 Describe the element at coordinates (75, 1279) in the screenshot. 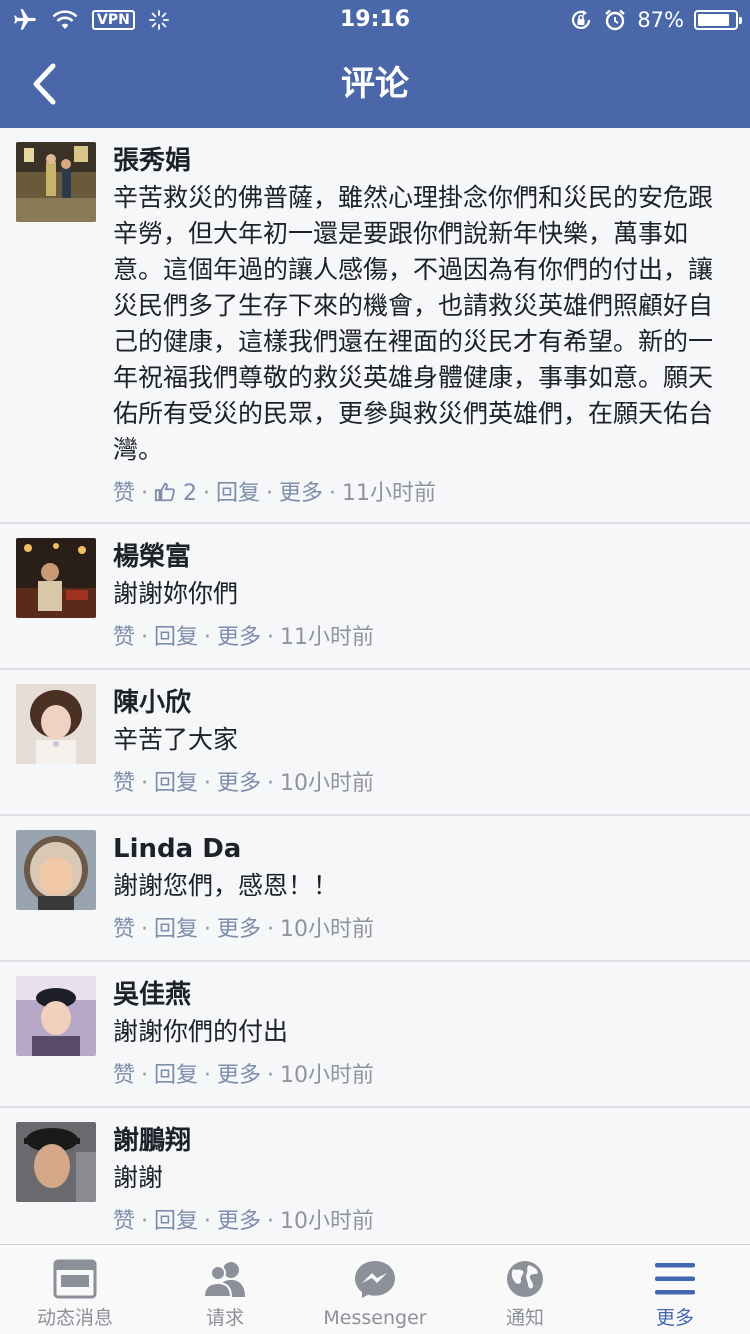

I see `news-feed-icon` at that location.